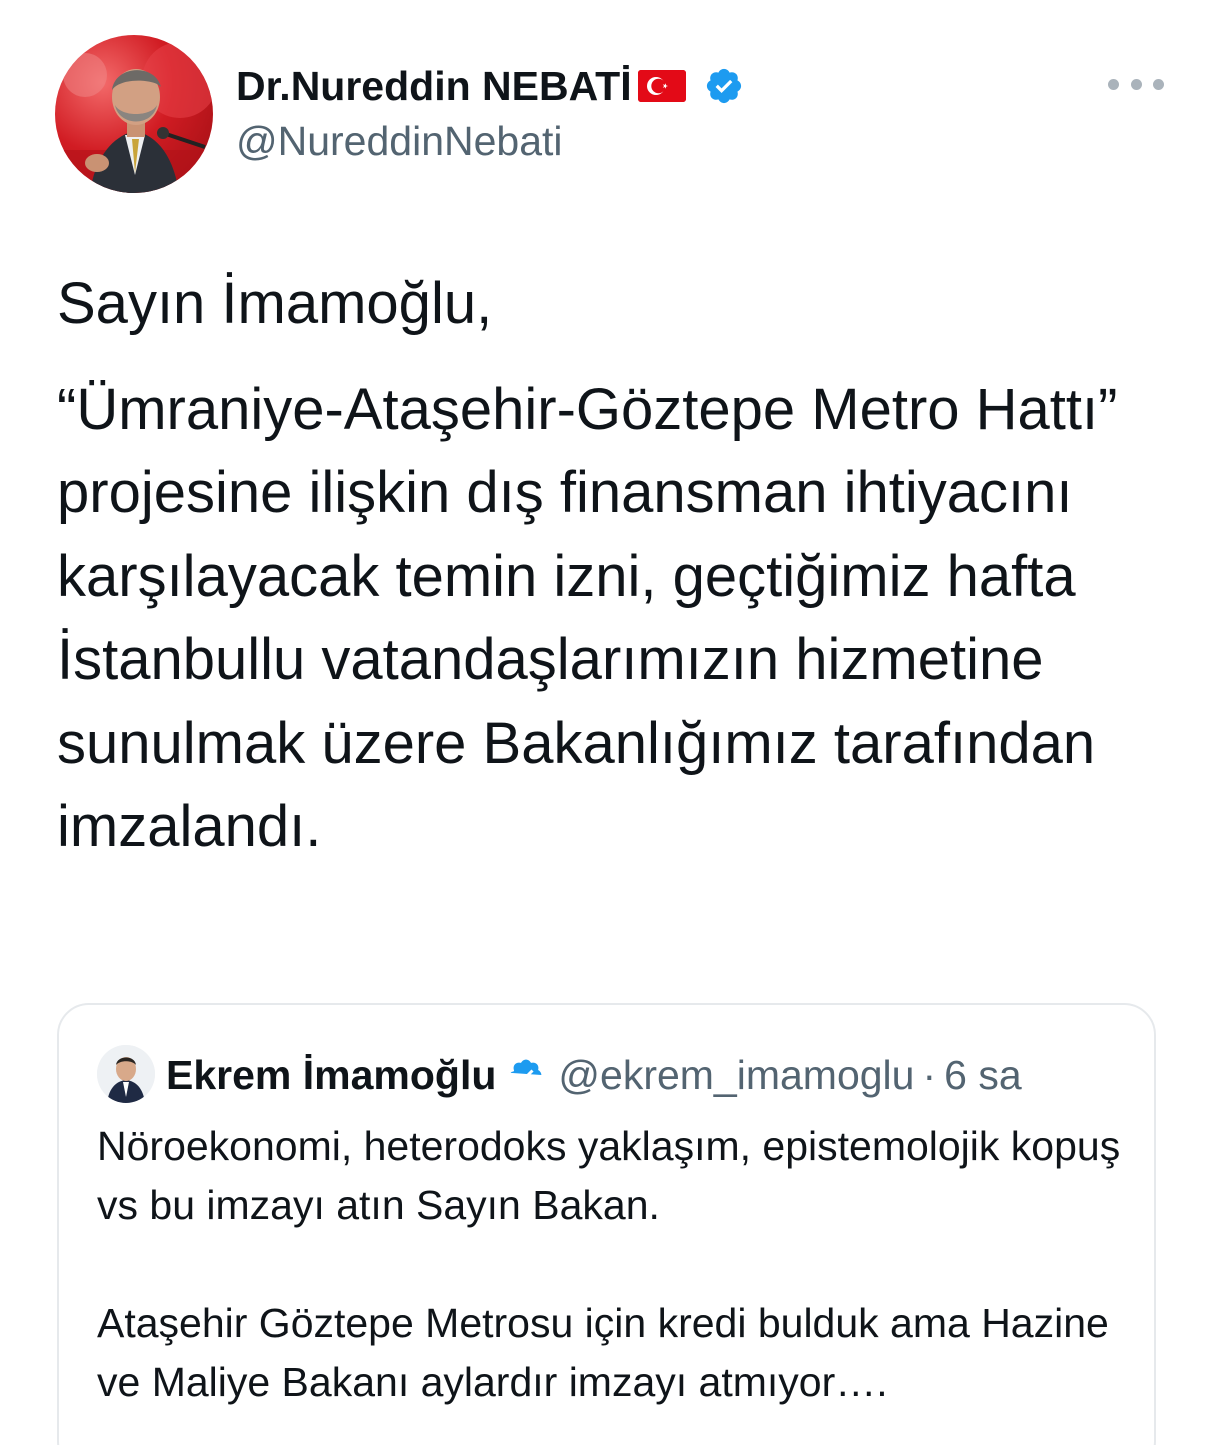  I want to click on tweet-paragraph: Sayın İmamoğlu,, so click(275, 303).